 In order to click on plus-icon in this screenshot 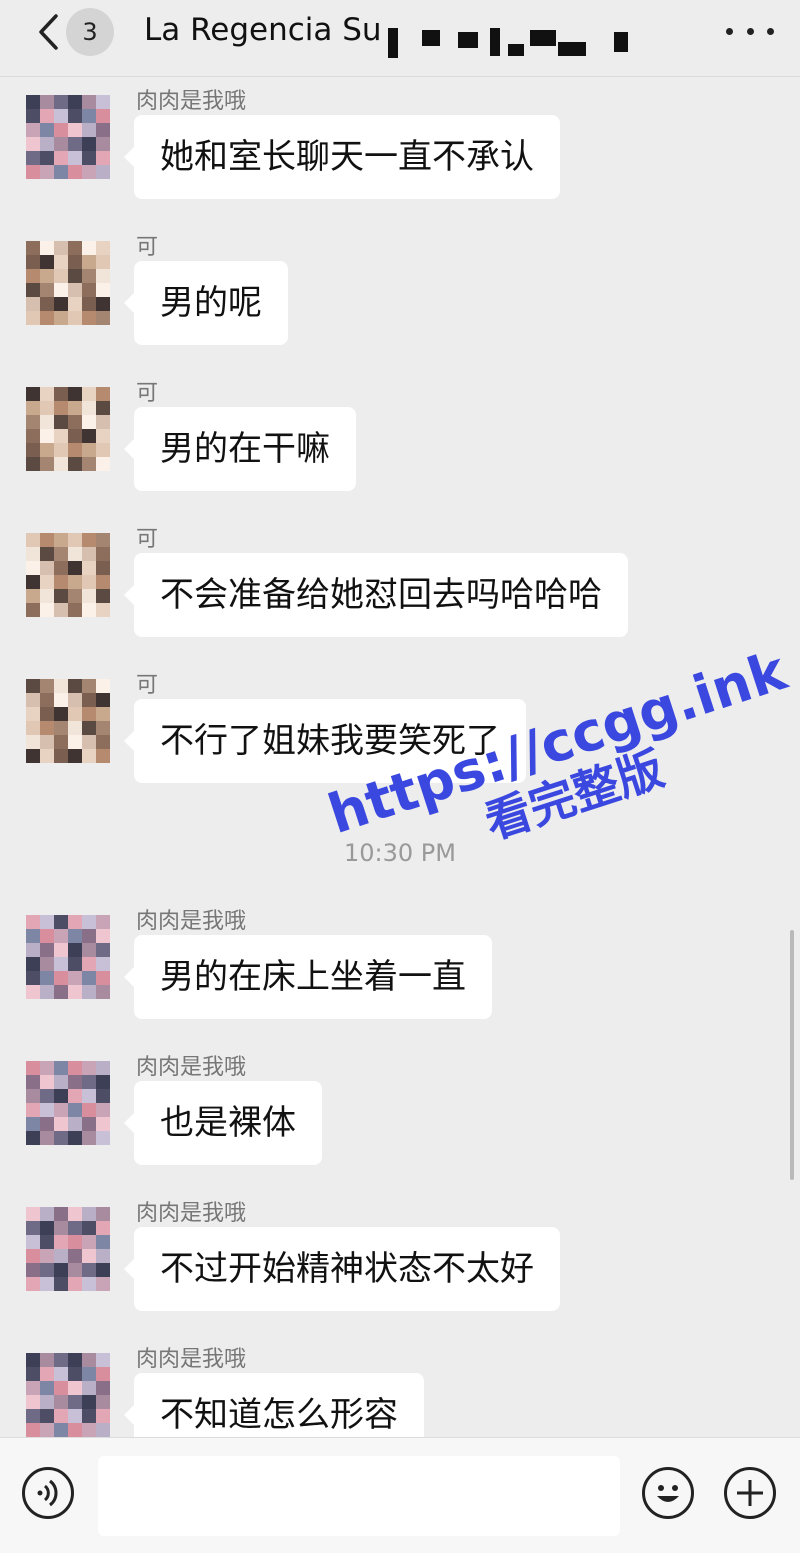, I will do `click(750, 1493)`.